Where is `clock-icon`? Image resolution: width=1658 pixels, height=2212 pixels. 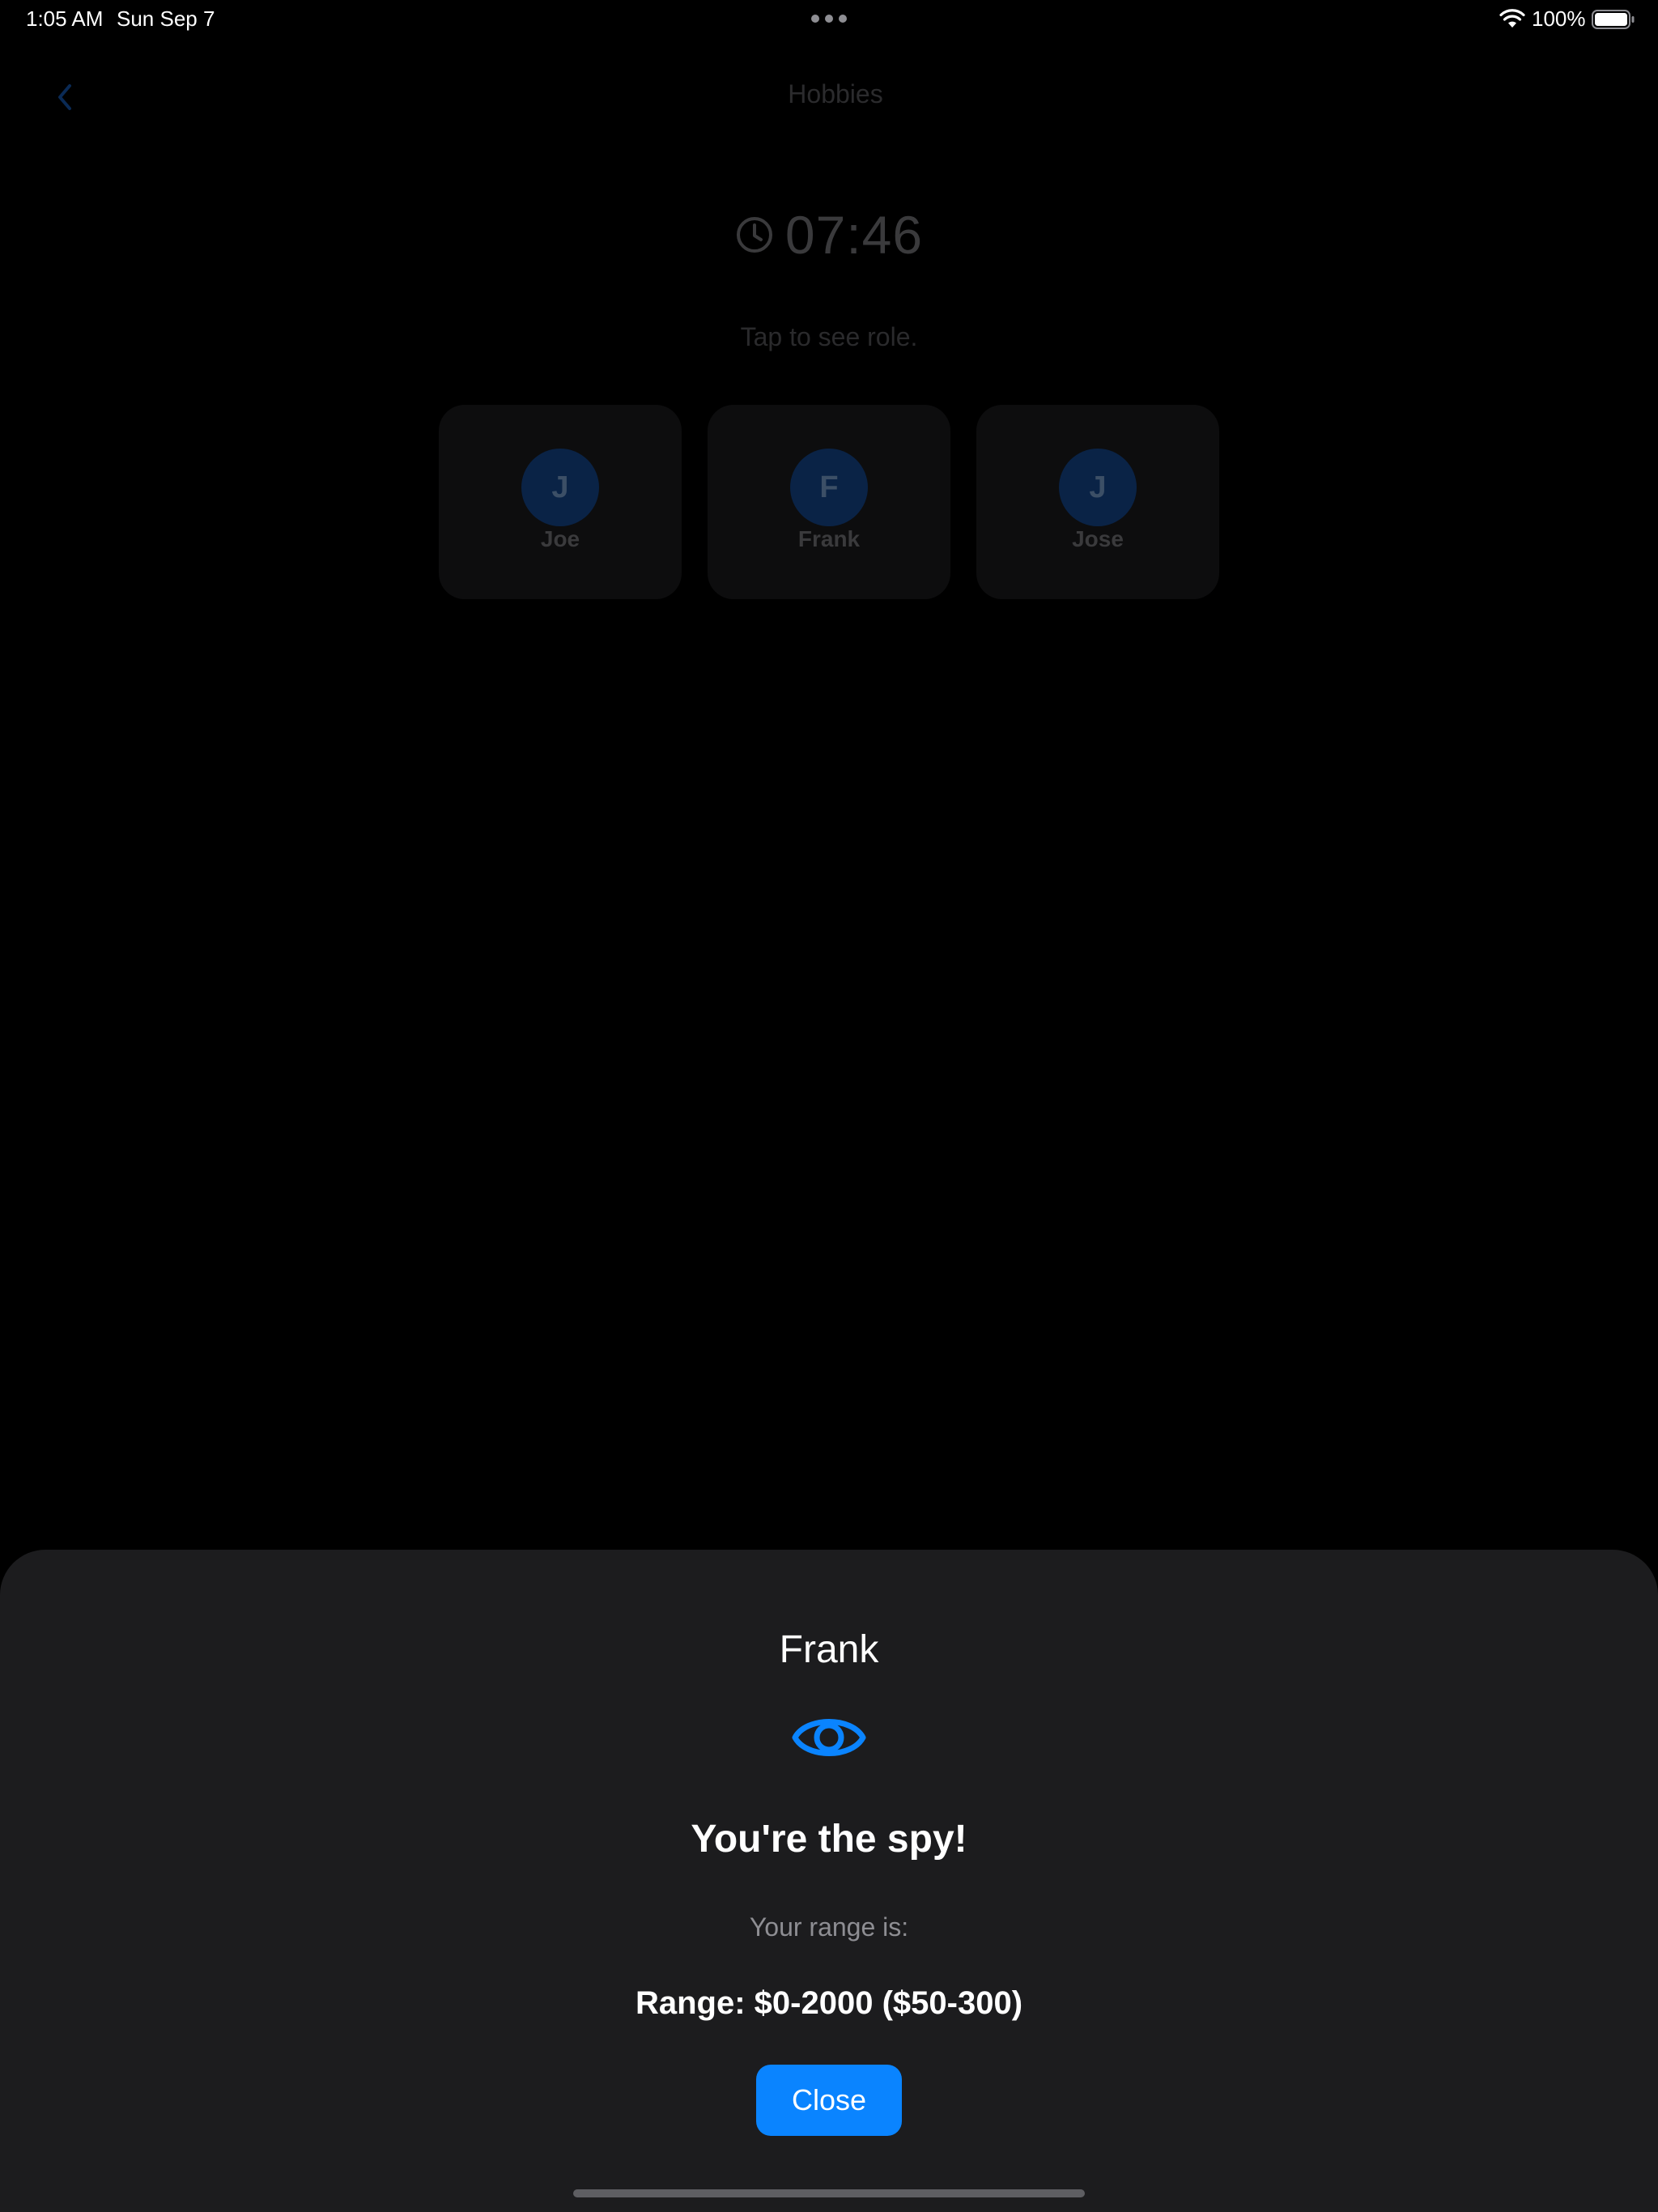
clock-icon is located at coordinates (754, 235).